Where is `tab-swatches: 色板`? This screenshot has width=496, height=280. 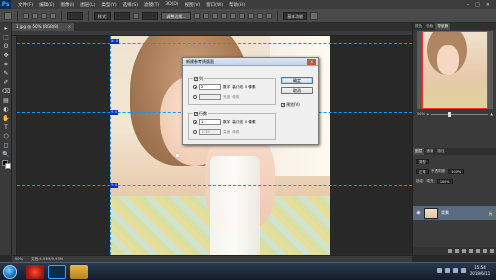
tab-swatches: 色板 is located at coordinates (429, 26).